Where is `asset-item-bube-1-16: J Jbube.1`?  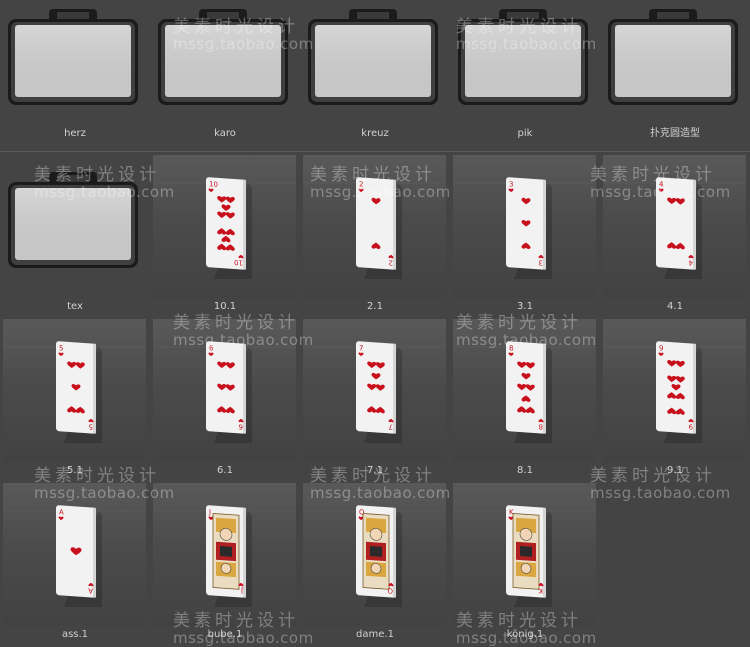
asset-item-bube-1-16: J Jbube.1 is located at coordinates (223, 563).